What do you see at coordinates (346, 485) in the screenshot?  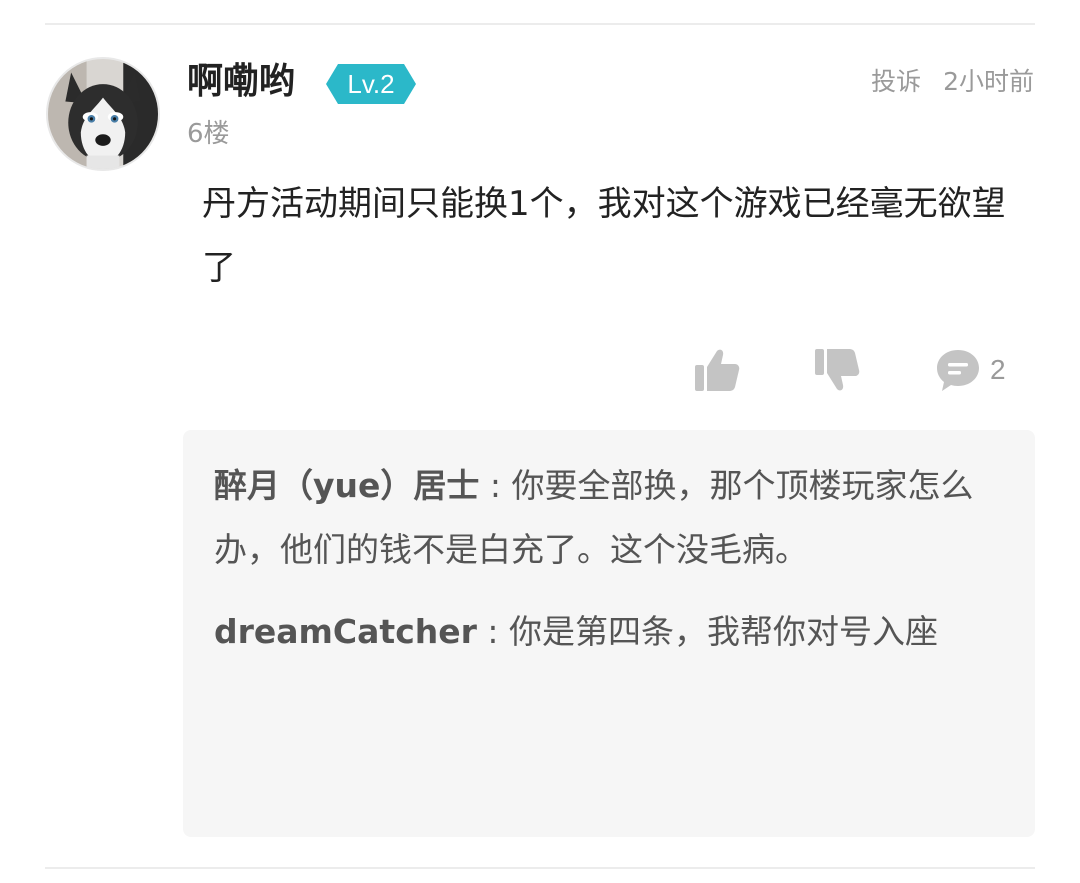 I see `reply-author: 醉月（yue）居士` at bounding box center [346, 485].